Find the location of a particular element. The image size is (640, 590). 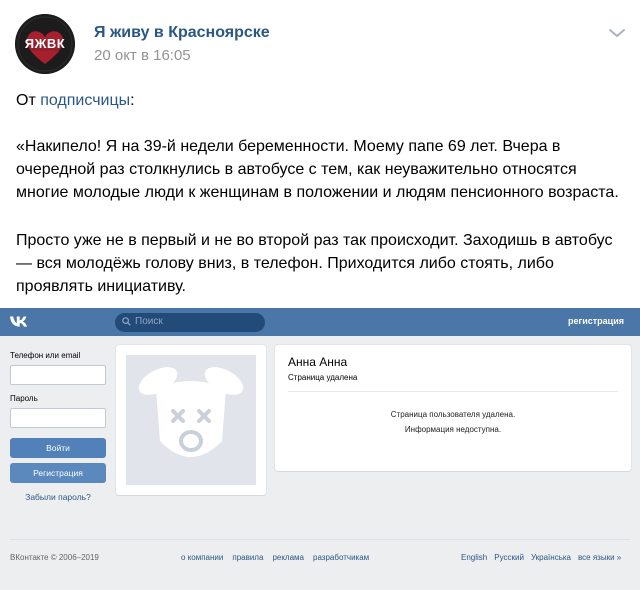

header-register-link: регистрация is located at coordinates (596, 321).